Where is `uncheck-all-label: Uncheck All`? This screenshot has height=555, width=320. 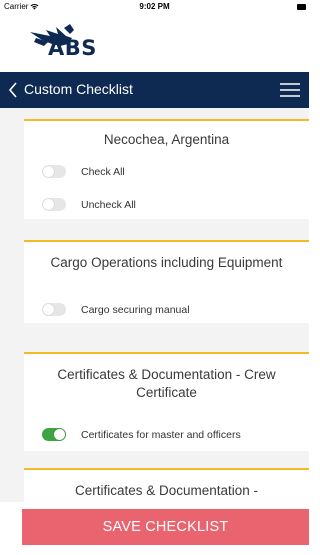 uncheck-all-label: Uncheck All is located at coordinates (108, 204).